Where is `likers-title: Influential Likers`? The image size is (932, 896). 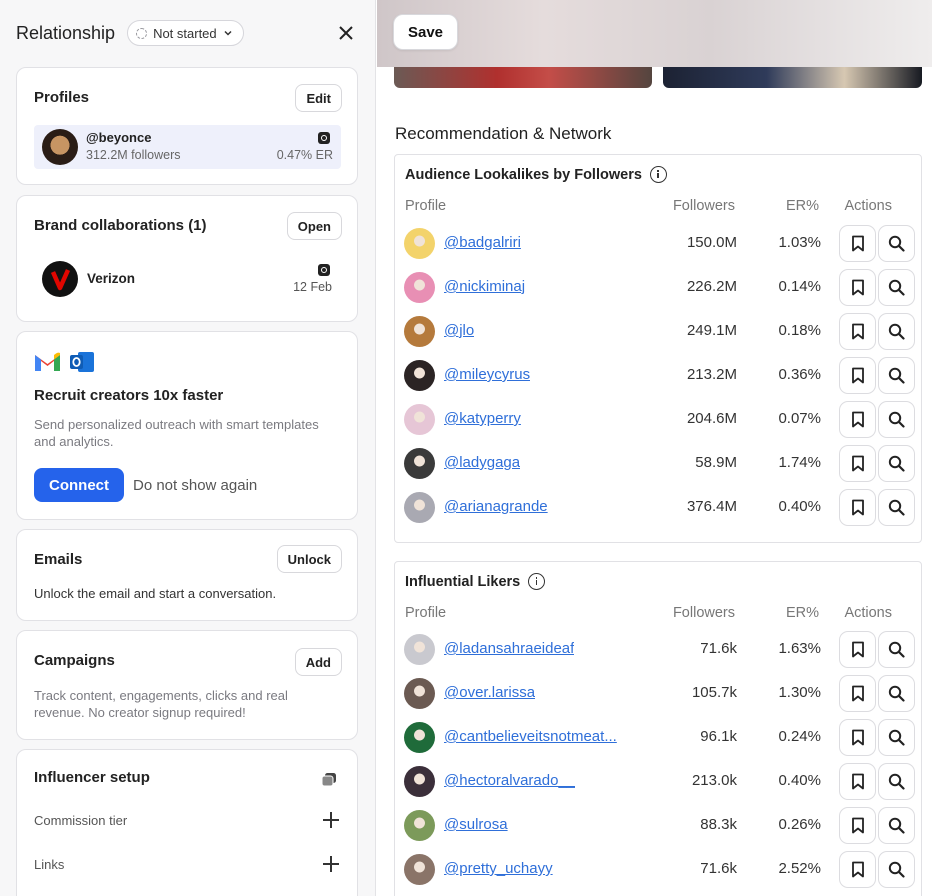
likers-title: Influential Likers is located at coordinates (463, 581).